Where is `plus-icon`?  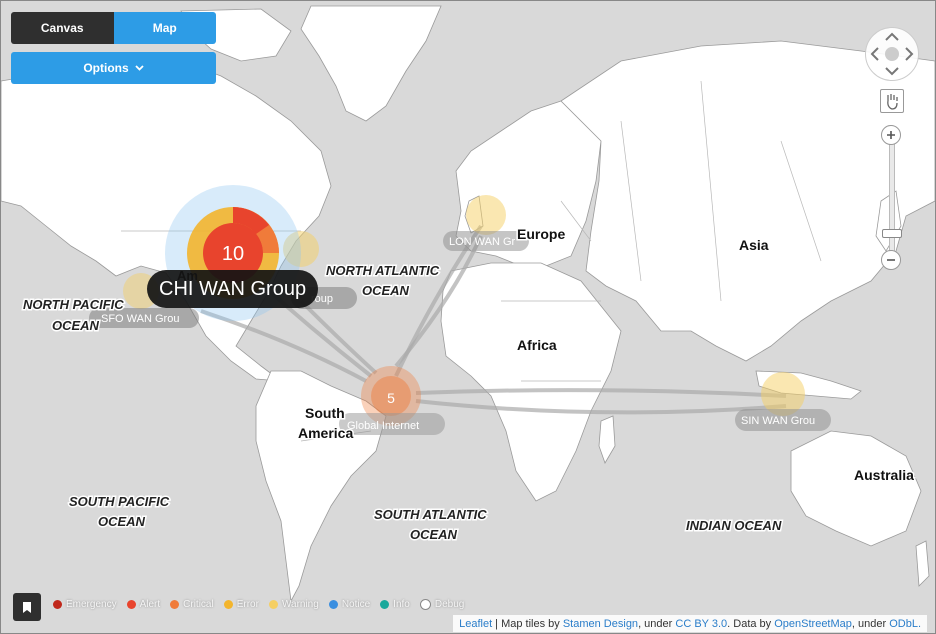 plus-icon is located at coordinates (891, 135).